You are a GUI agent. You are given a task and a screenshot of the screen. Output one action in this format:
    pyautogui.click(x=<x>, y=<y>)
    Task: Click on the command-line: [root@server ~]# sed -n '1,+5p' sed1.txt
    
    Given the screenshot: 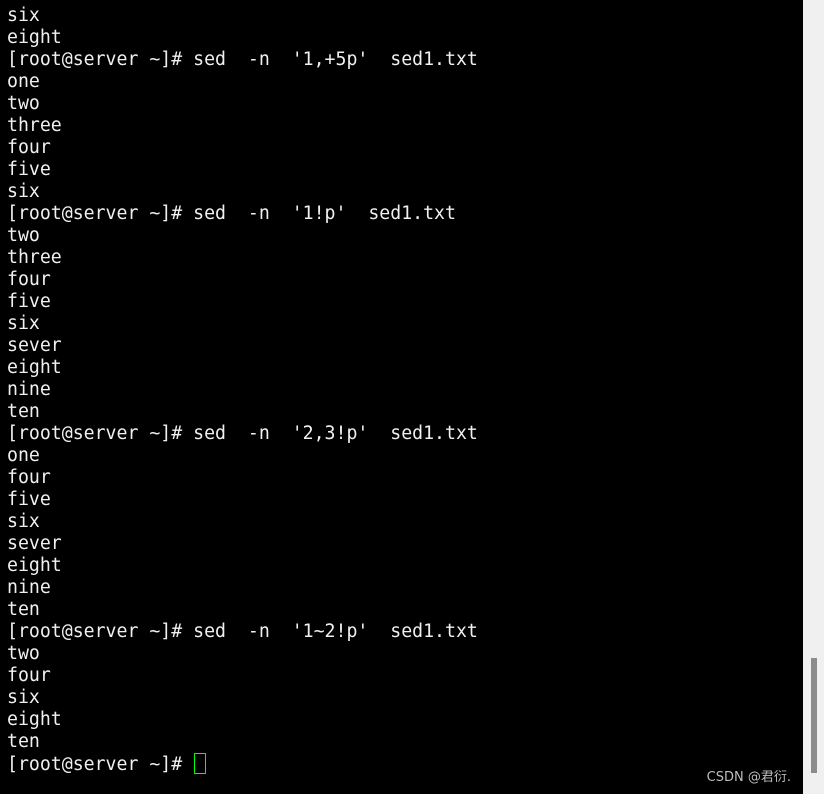 What is the action you would take?
    pyautogui.click(x=242, y=59)
    